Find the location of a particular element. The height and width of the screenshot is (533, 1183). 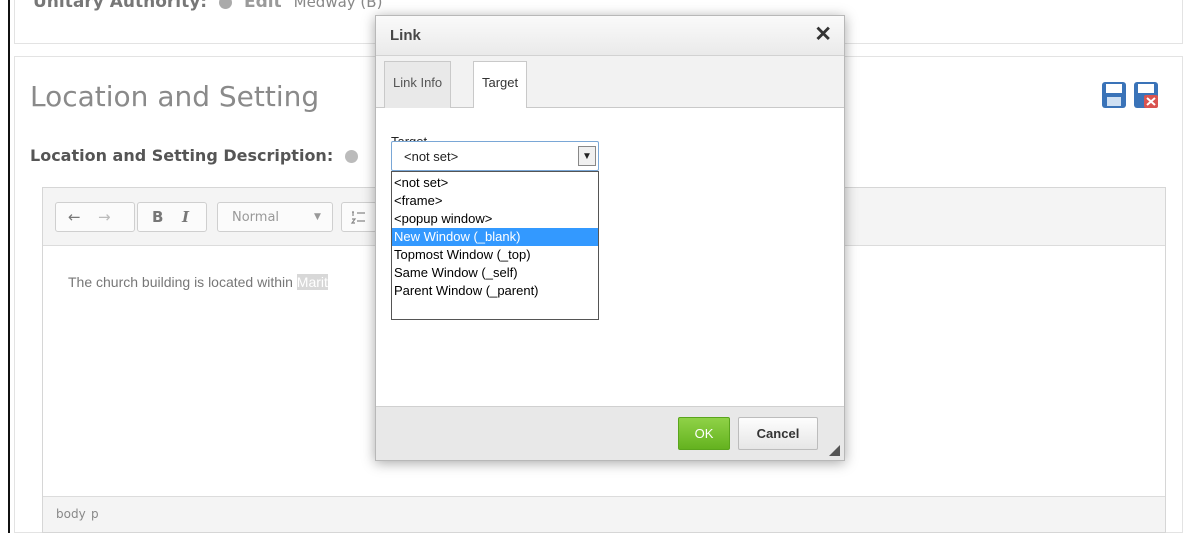

editor-selected-text: Marit is located at coordinates (312, 282).